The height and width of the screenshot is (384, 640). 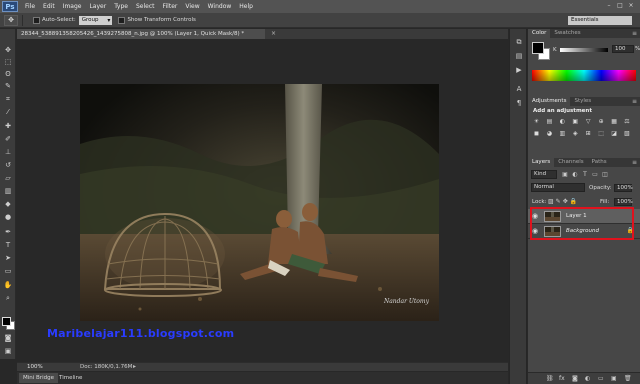 I want to click on type-tool-icon: T, so click(x=8, y=245).